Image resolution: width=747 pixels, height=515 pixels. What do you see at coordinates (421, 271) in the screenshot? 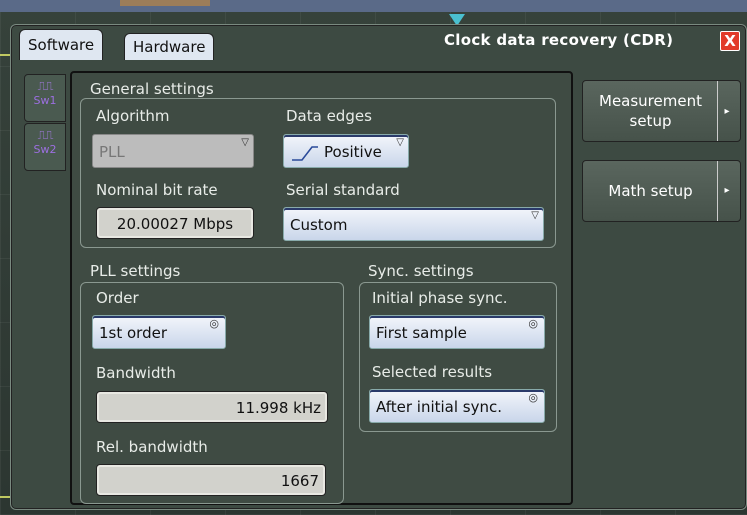
I see `sync-settings-title: Sync. settings` at bounding box center [421, 271].